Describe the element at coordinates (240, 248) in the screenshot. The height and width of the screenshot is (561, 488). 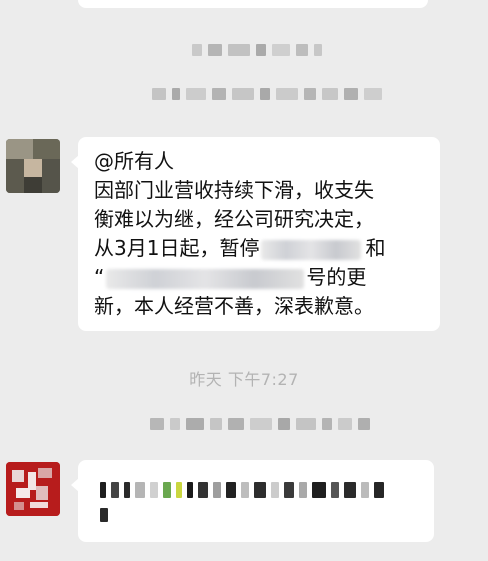
I see `message-line: 从3月1日起，暂停和` at that location.